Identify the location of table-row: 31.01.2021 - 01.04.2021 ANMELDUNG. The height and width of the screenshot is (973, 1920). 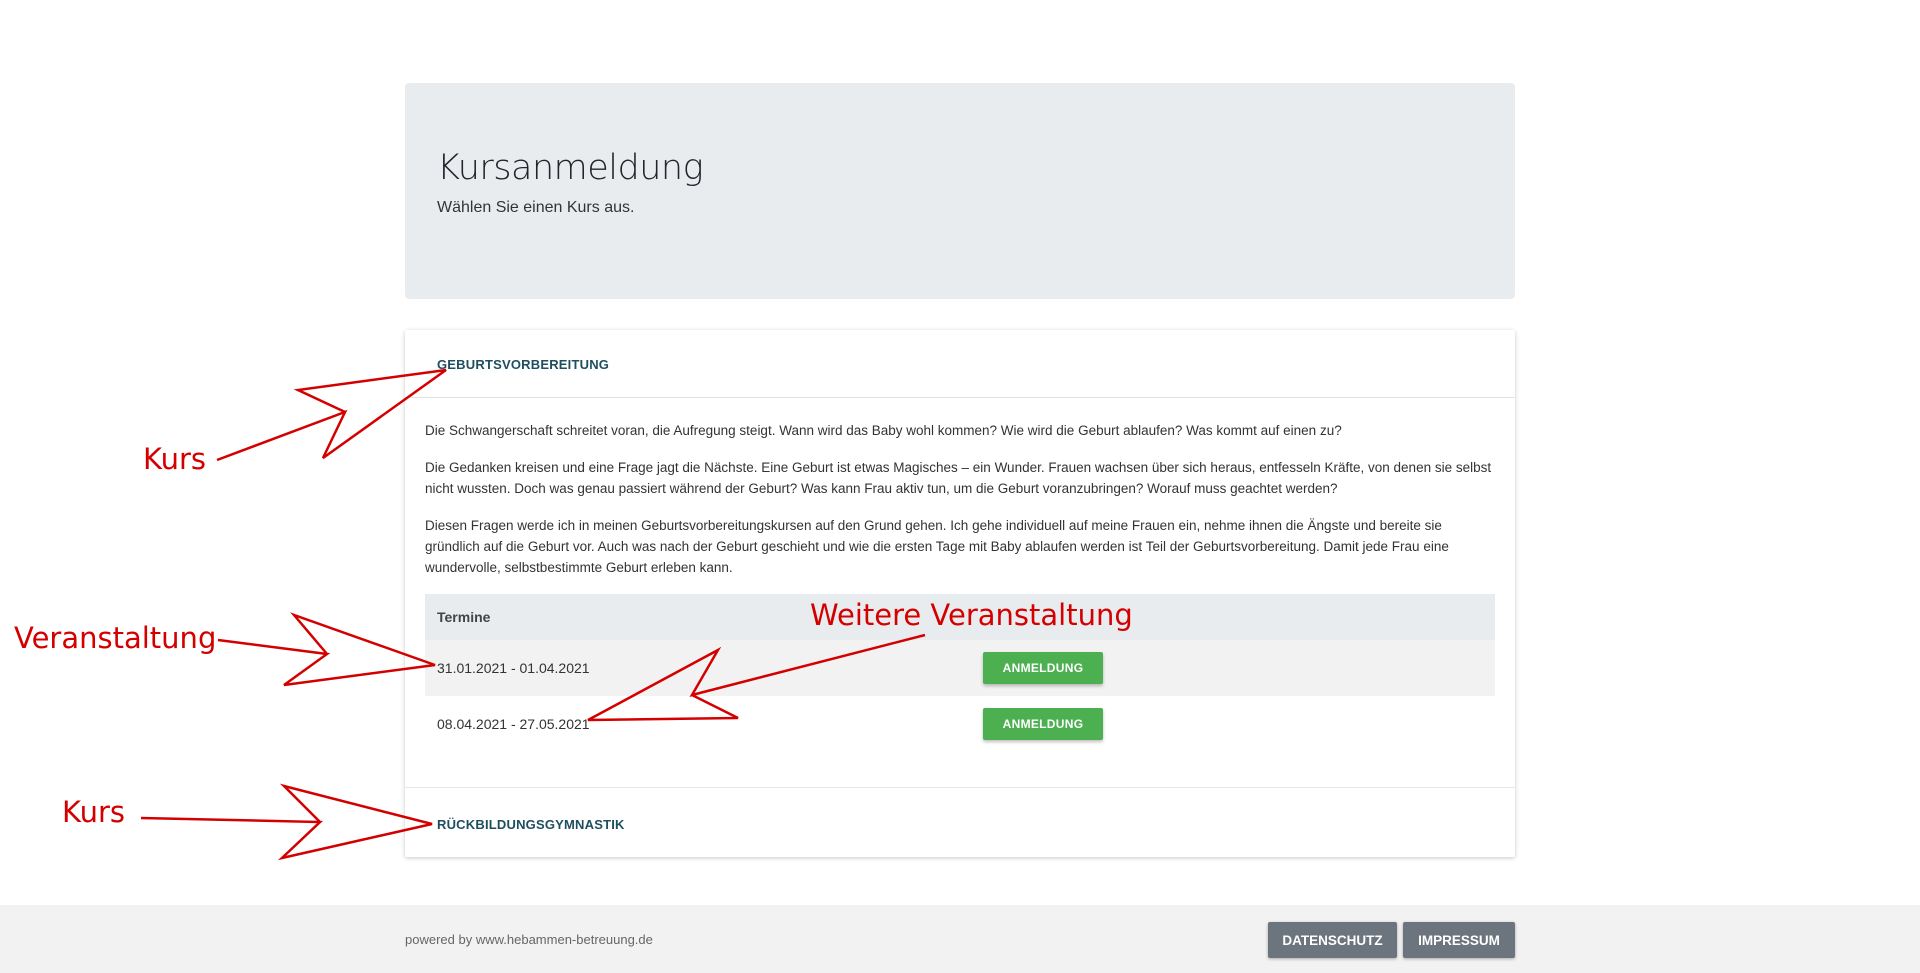
(960, 668).